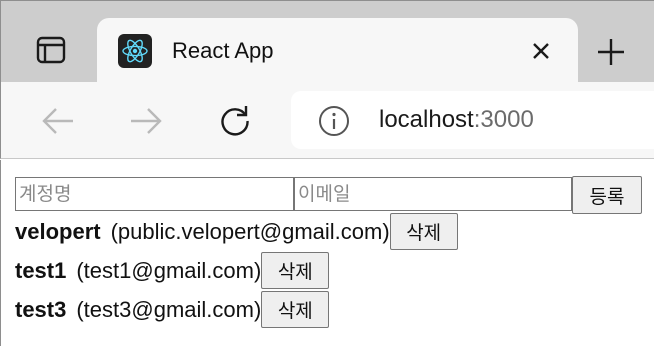 Image resolution: width=654 pixels, height=346 pixels. Describe the element at coordinates (607, 195) in the screenshot. I see `register-button: 등록` at that location.